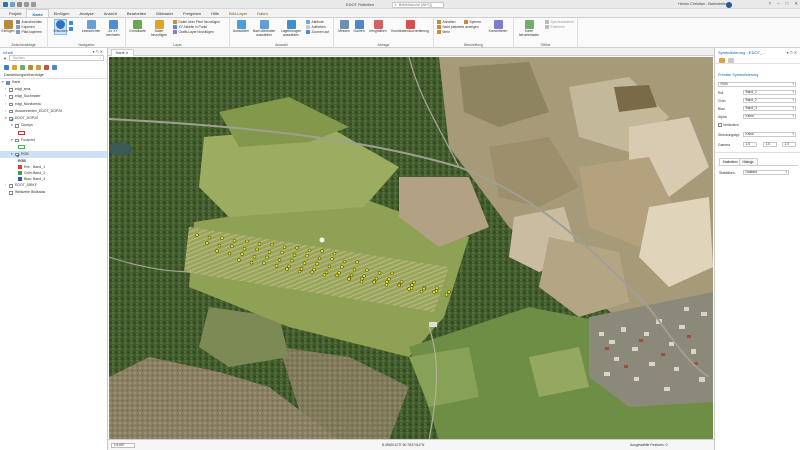 Image resolution: width=800 pixels, height=450 pixels. What do you see at coordinates (26, 4) in the screenshot?
I see `undo-icon` at bounding box center [26, 4].